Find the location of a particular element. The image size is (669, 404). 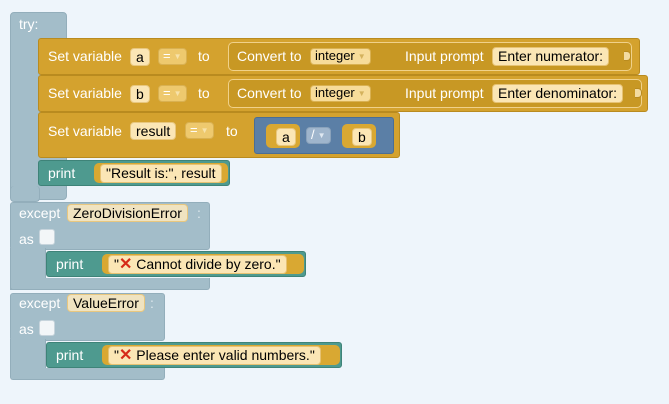

operator-dropdown: / ▼ is located at coordinates (318, 135).